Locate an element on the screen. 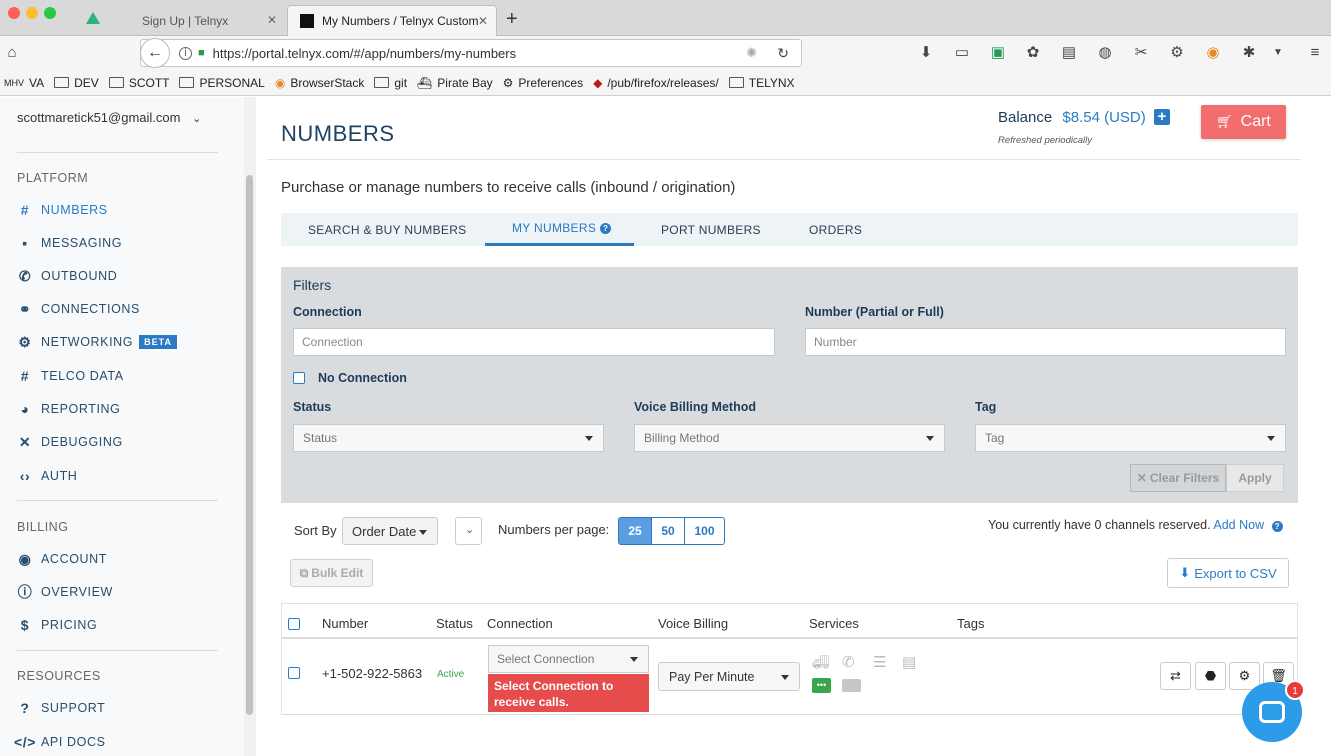 The image size is (1331, 756). number-filter-input: Number is located at coordinates (1045, 342).